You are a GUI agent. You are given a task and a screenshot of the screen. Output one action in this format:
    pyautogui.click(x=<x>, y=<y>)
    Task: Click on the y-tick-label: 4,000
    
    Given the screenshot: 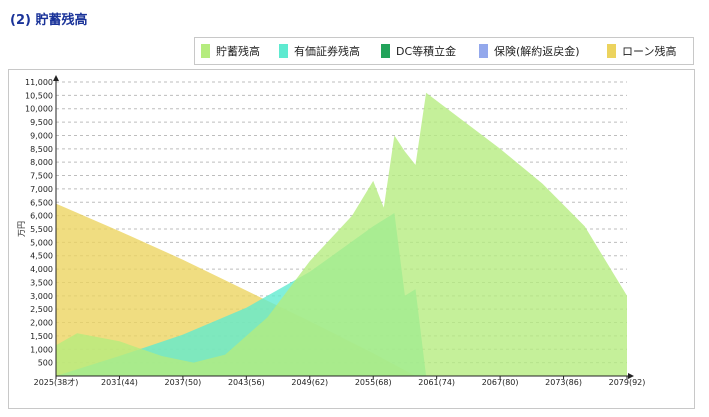 What is the action you would take?
    pyautogui.click(x=41, y=269)
    